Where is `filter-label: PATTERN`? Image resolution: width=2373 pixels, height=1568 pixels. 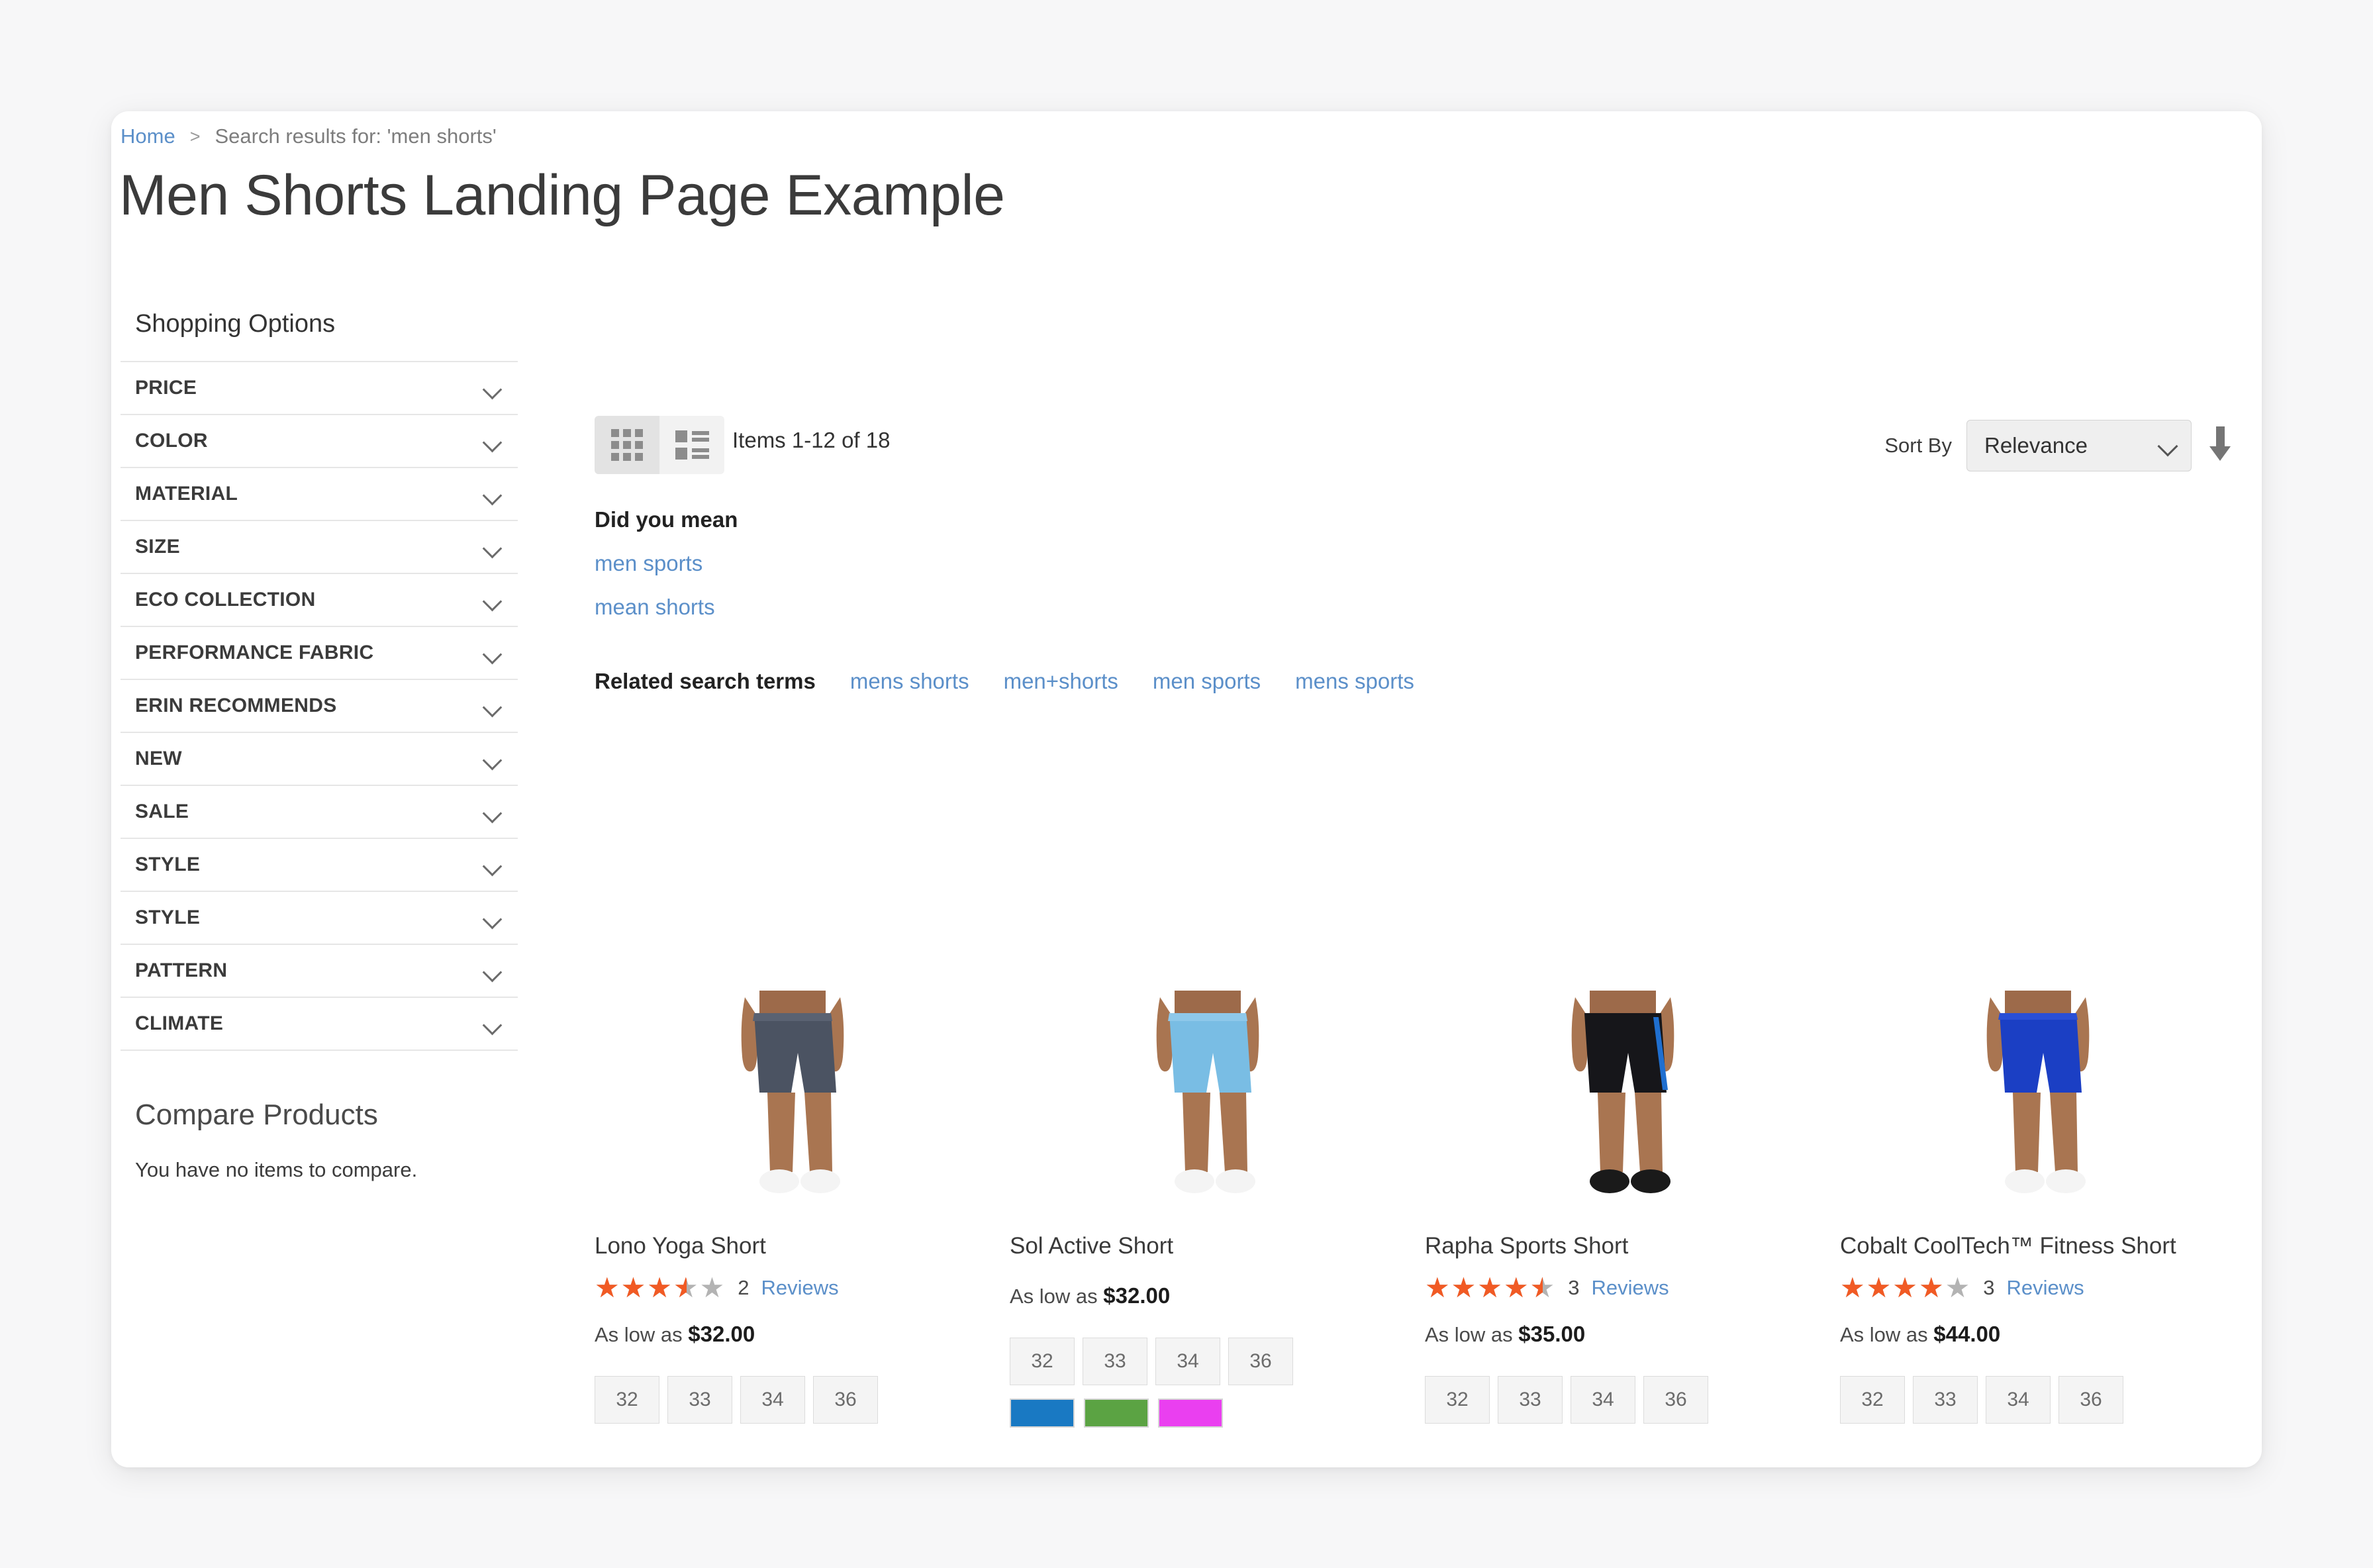
filter-label: PATTERN is located at coordinates (181, 970).